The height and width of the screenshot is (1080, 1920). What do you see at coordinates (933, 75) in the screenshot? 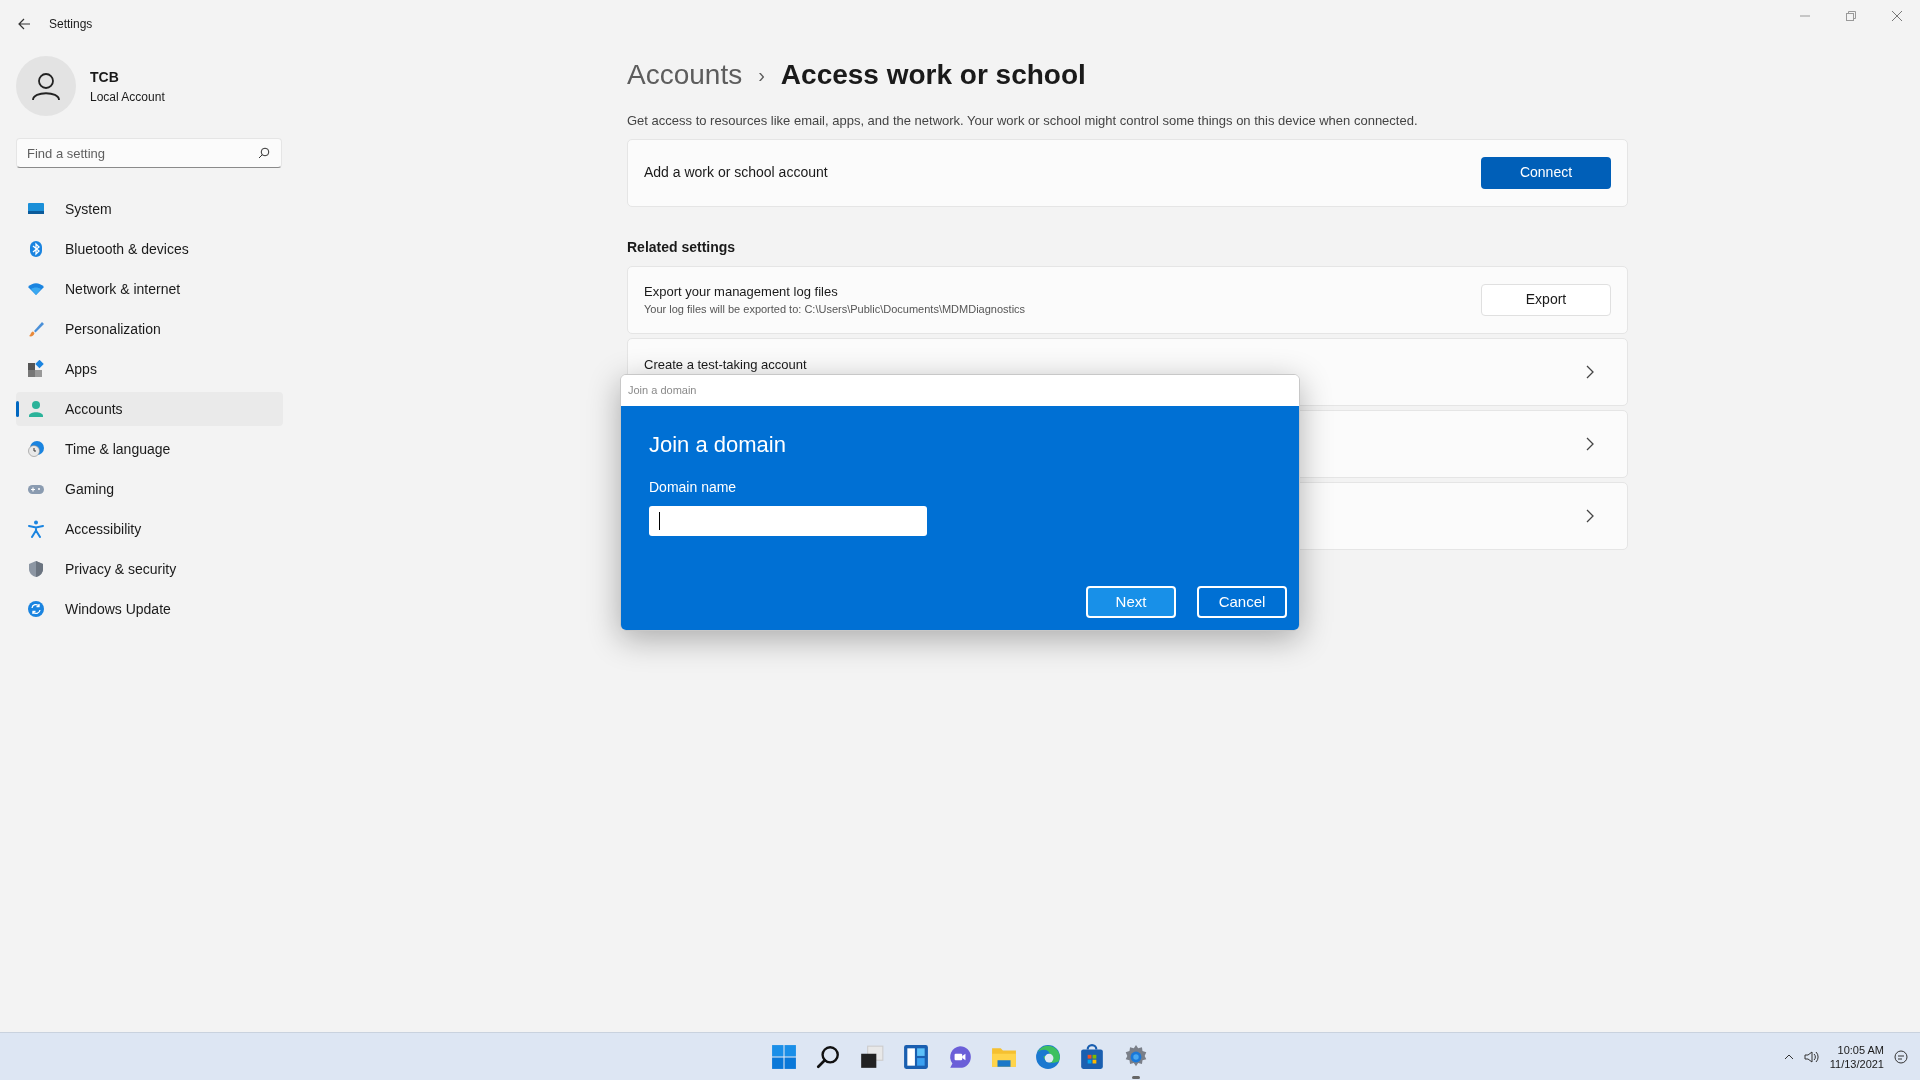
I see `page-title: Access work or school` at bounding box center [933, 75].